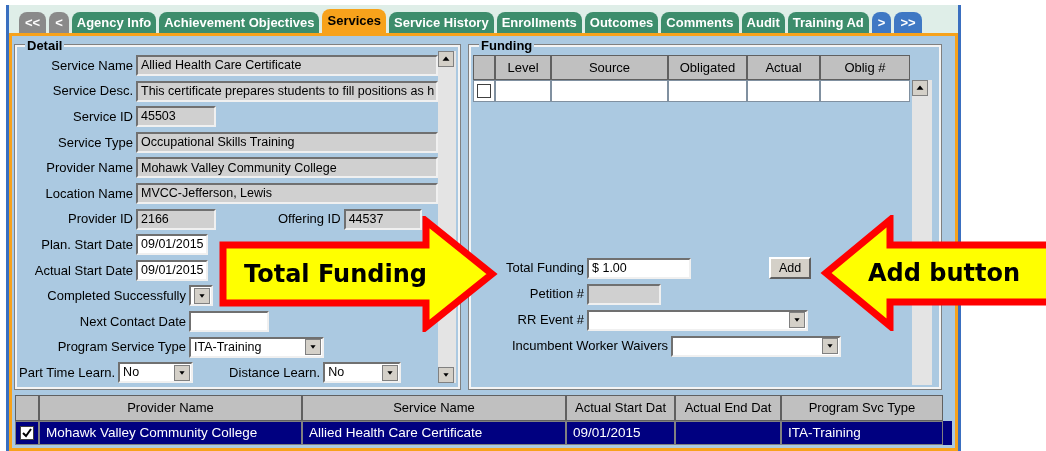 This screenshot has width=1046, height=451. Describe the element at coordinates (434, 433) in the screenshot. I see `table-cell: Allied Health Care Certificate` at that location.